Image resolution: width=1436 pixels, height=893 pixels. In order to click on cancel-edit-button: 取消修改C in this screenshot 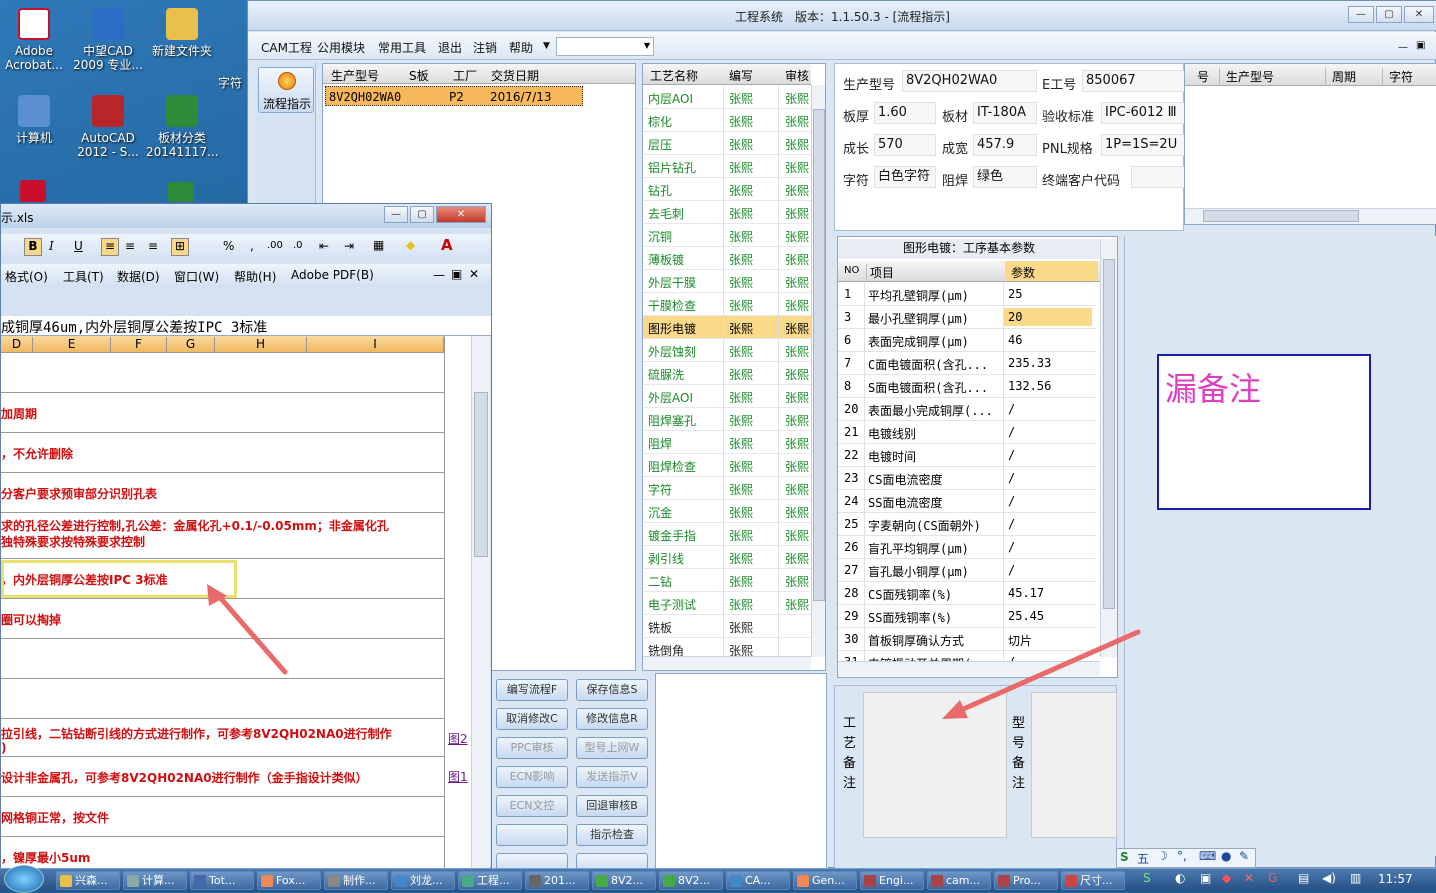, I will do `click(532, 719)`.